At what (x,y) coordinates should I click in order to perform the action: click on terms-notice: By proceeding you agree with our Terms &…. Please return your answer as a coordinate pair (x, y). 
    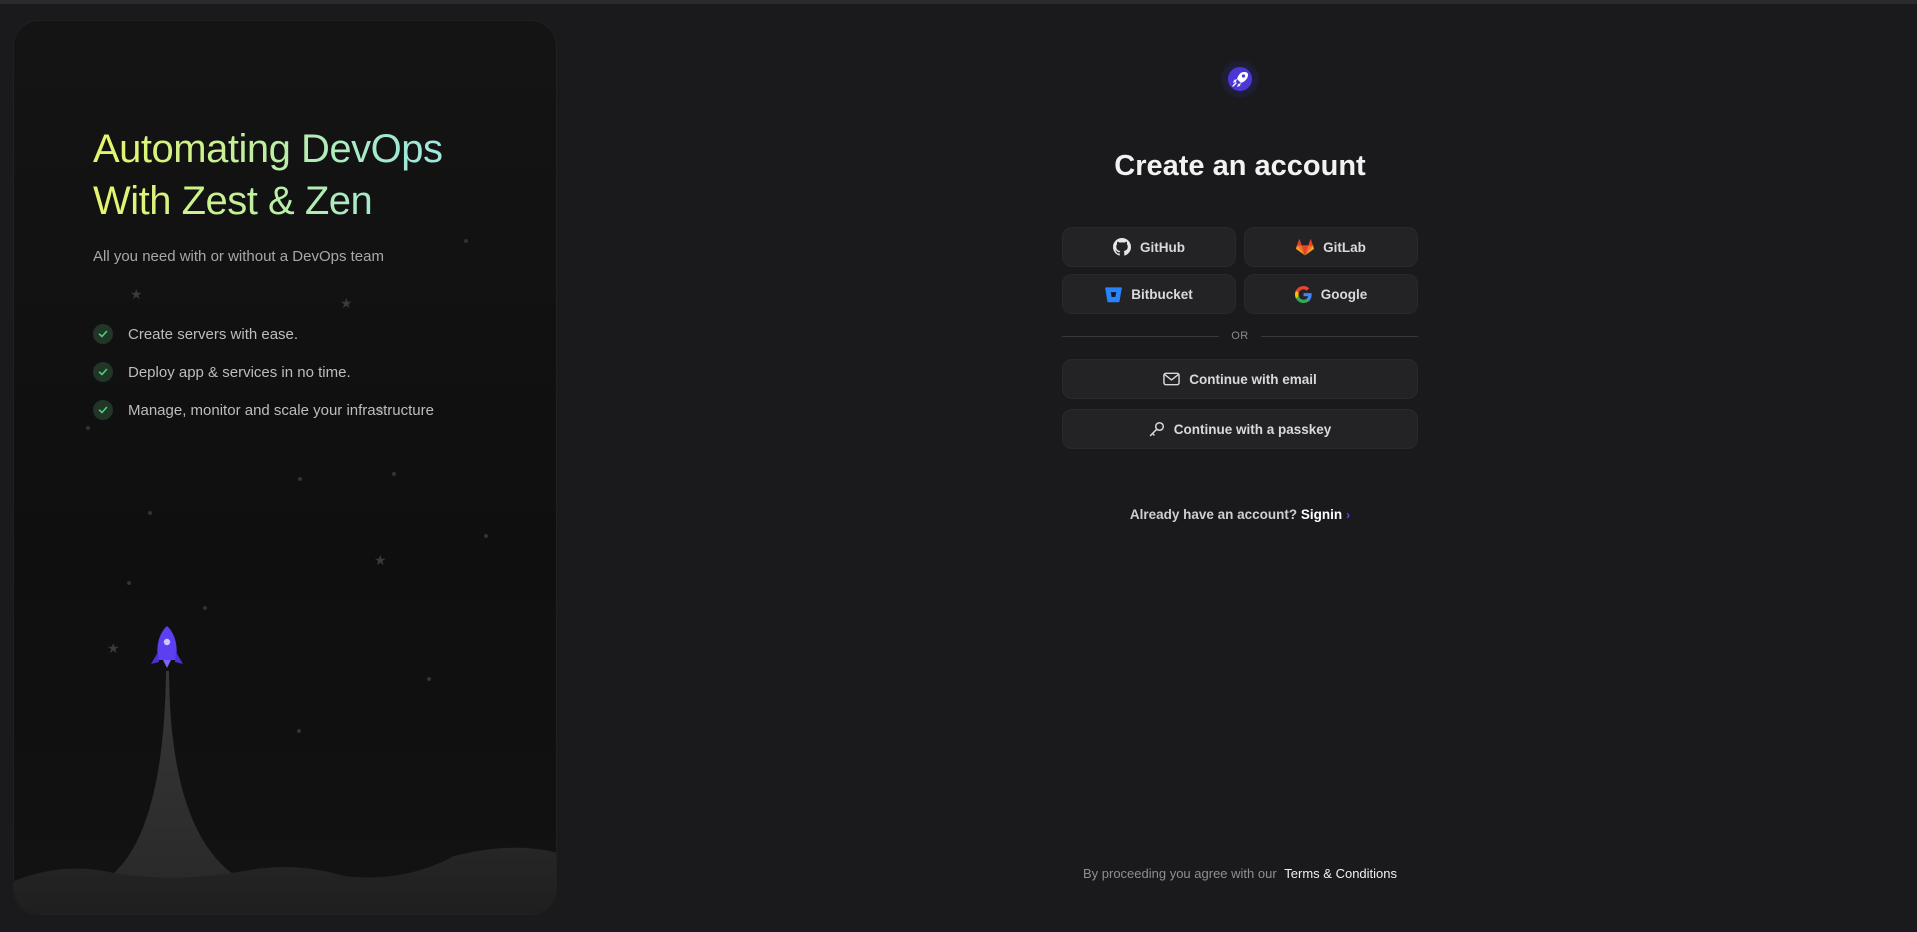
    Looking at the image, I should click on (1240, 873).